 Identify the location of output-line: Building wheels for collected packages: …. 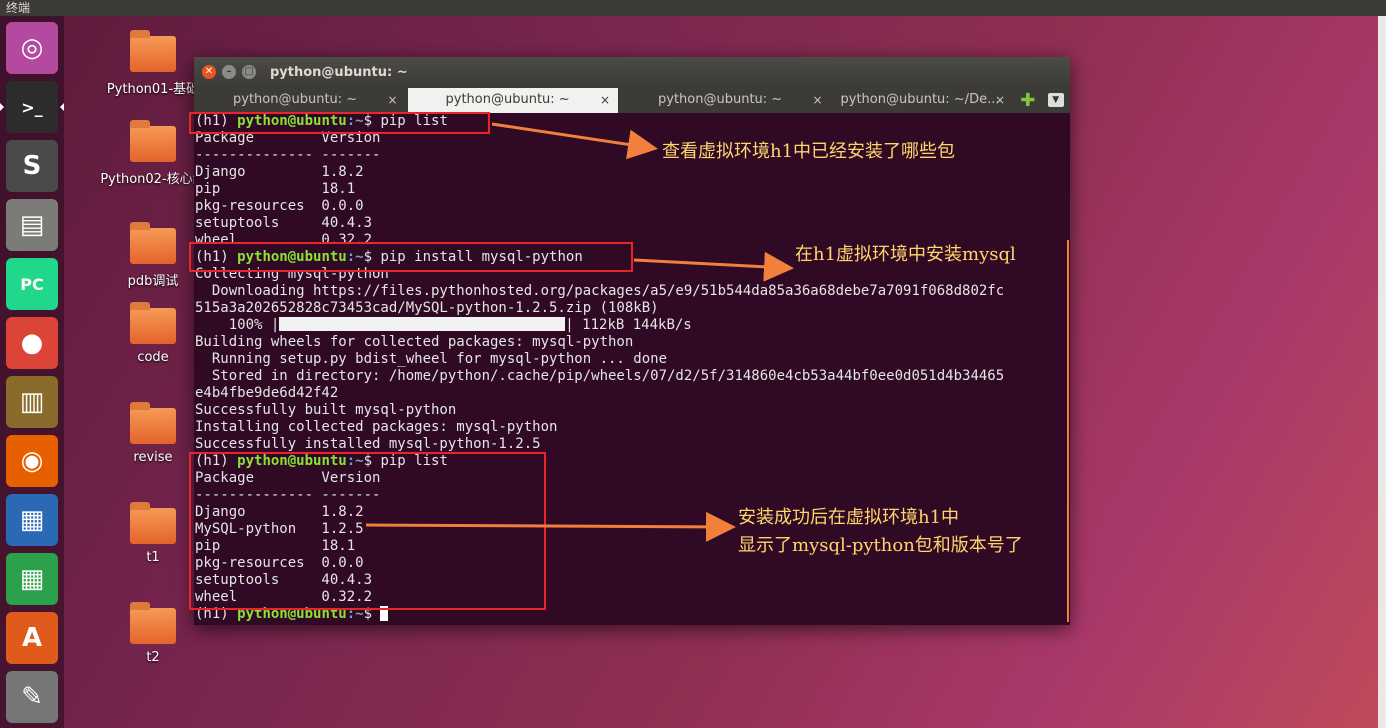
(414, 342).